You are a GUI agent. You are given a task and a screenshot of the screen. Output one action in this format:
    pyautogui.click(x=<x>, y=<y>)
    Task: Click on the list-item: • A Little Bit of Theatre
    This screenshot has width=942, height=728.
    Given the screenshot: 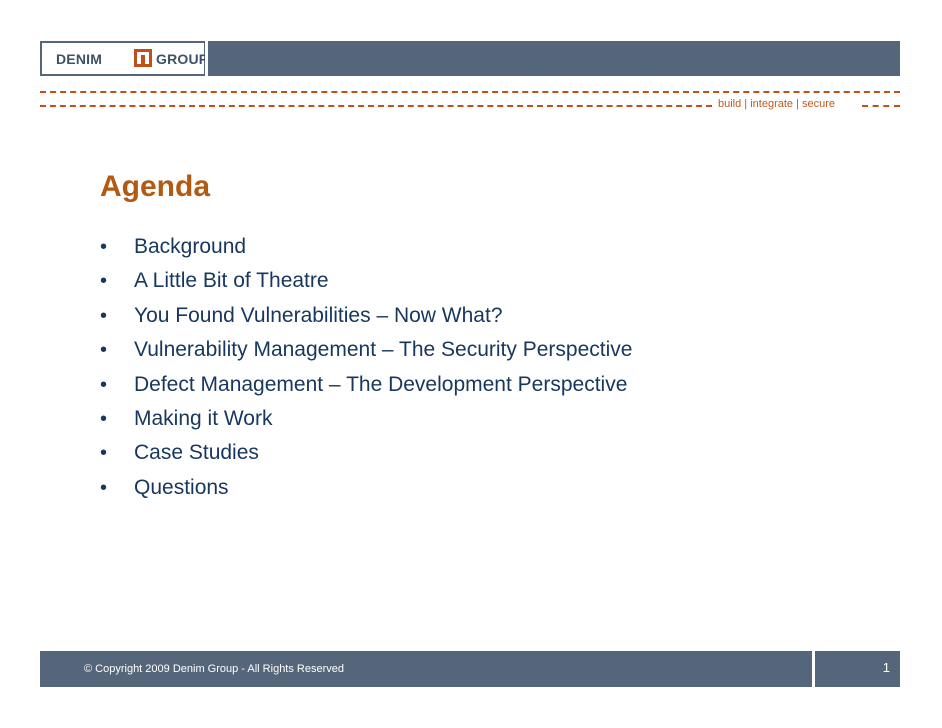 What is the action you would take?
    pyautogui.click(x=366, y=284)
    